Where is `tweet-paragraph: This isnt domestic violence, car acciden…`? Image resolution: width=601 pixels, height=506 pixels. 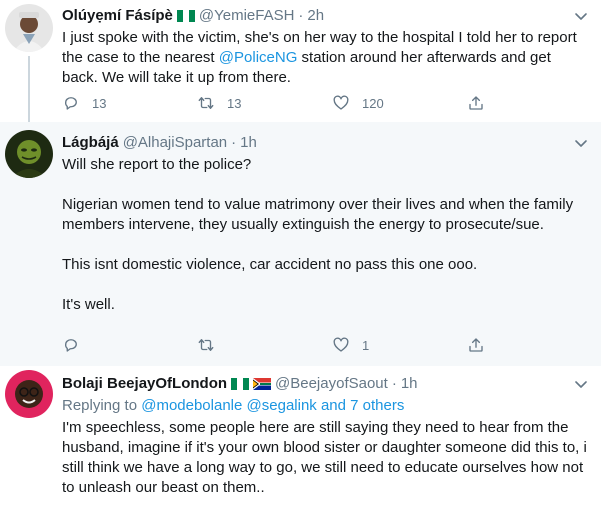 tweet-paragraph: This isnt domestic violence, car acciden… is located at coordinates (270, 264).